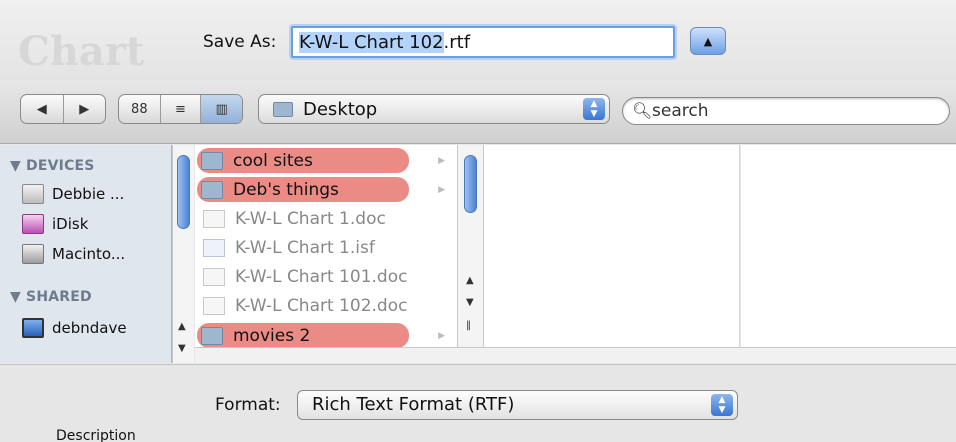 This screenshot has height=442, width=956. I want to click on column-resize-handle-icon: ‖, so click(468, 325).